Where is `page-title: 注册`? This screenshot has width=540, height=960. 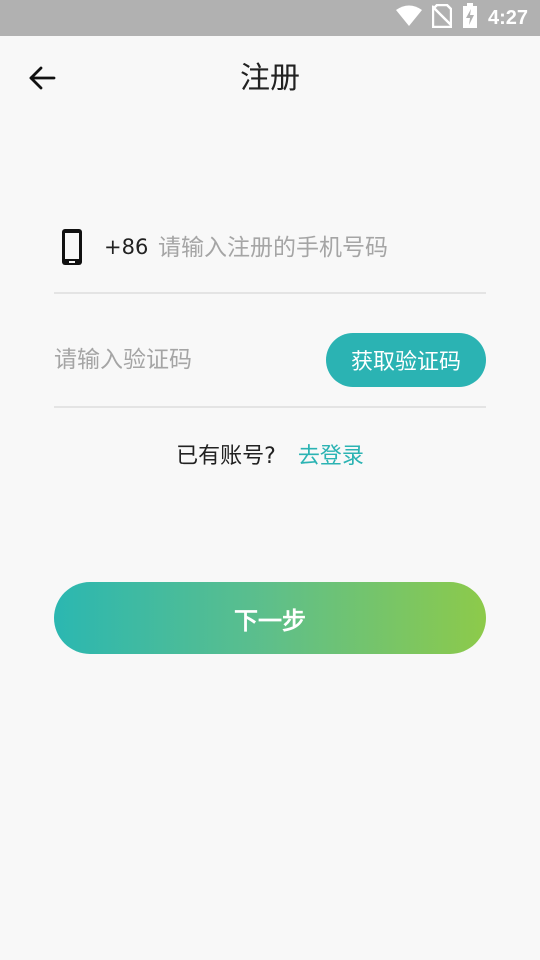
page-title: 注册 is located at coordinates (270, 78).